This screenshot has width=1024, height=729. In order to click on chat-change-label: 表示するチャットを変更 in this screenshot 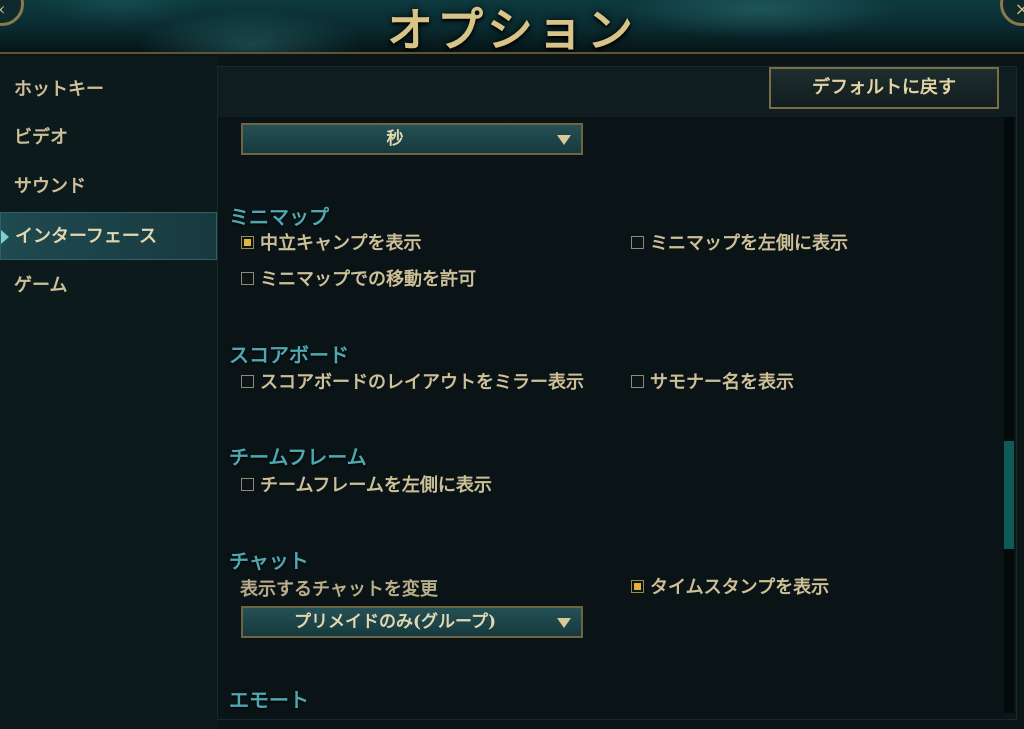, I will do `click(339, 589)`.